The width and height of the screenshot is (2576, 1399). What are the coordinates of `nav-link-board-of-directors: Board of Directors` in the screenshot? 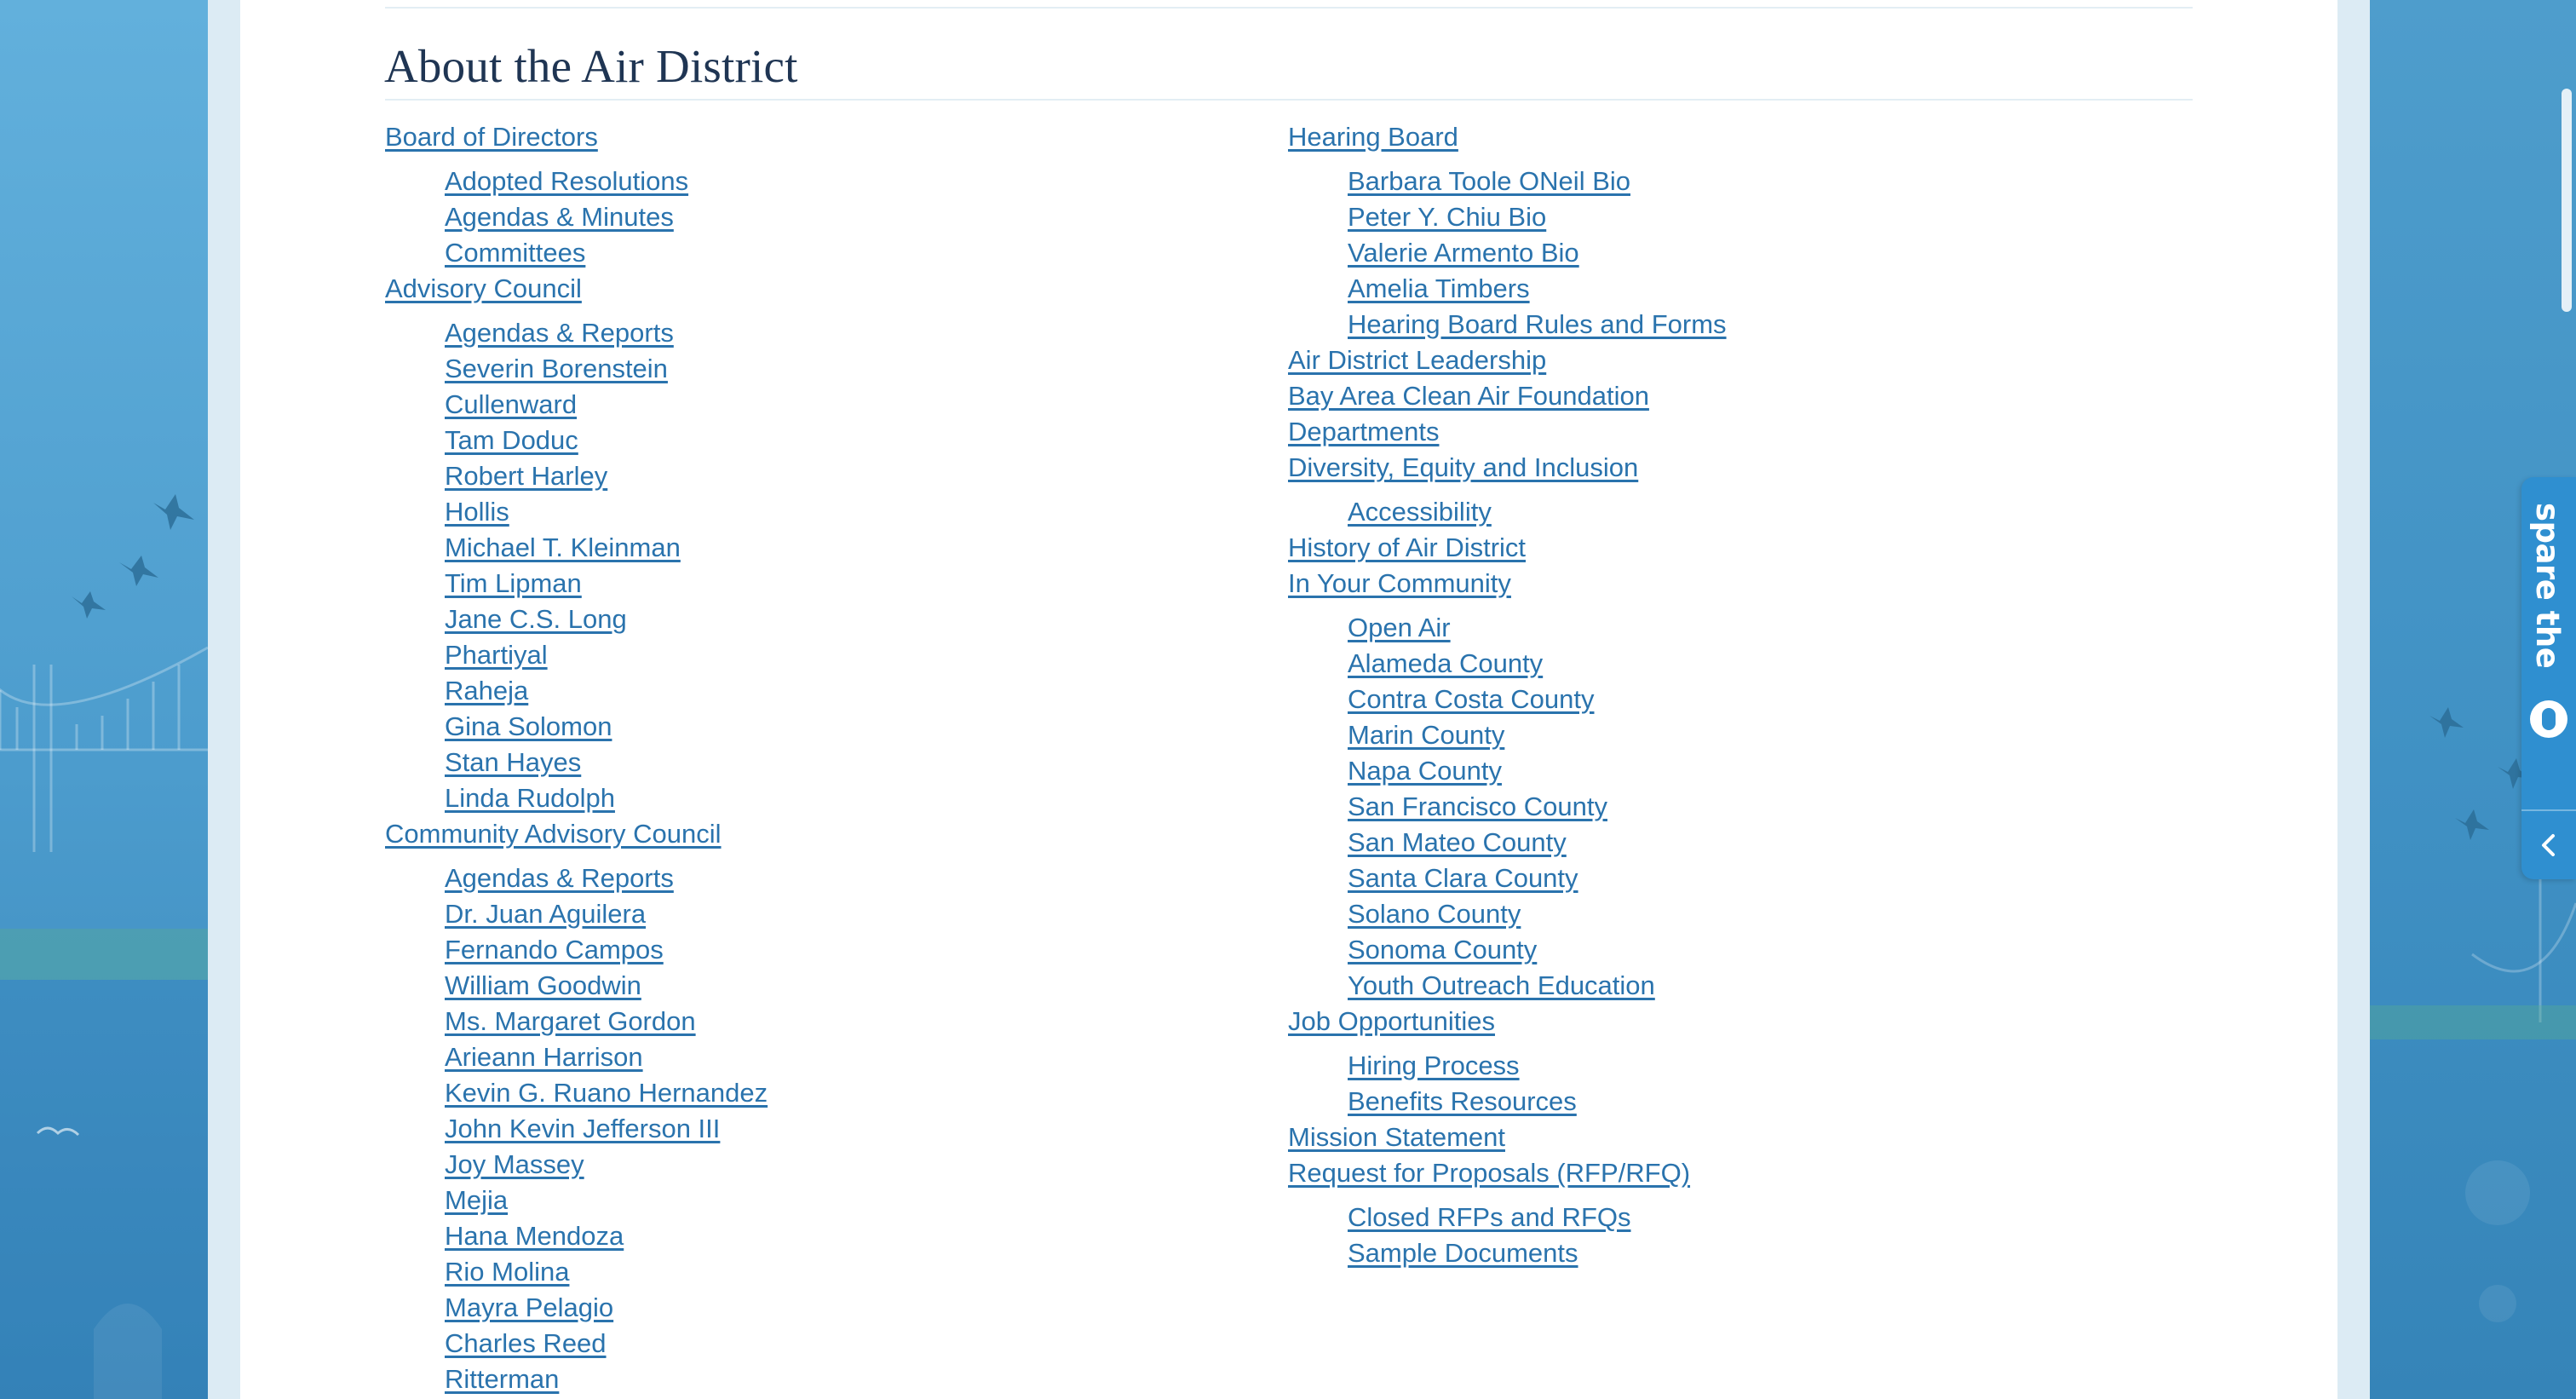 It's located at (811, 137).